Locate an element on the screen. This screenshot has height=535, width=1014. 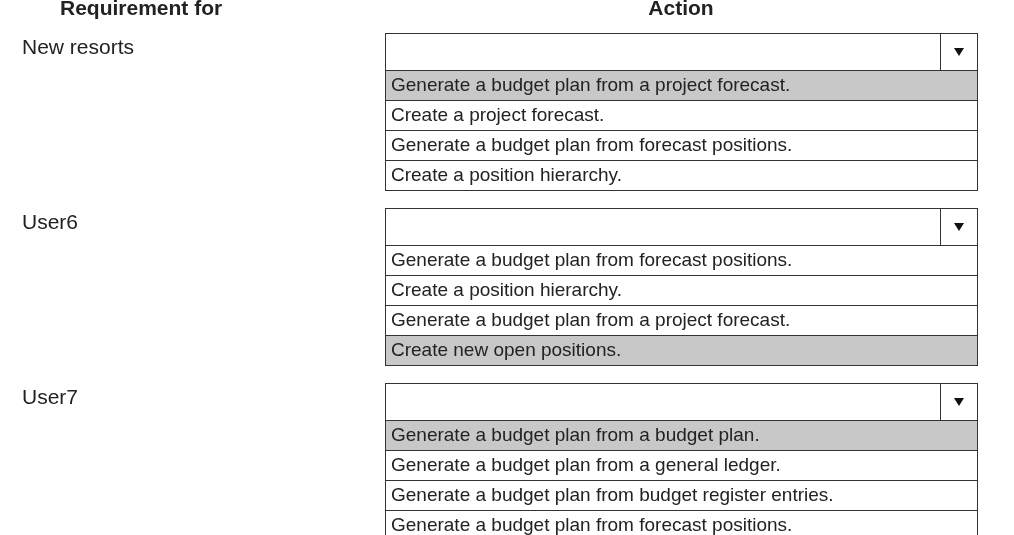
requirement-label: New resorts is located at coordinates (78, 46).